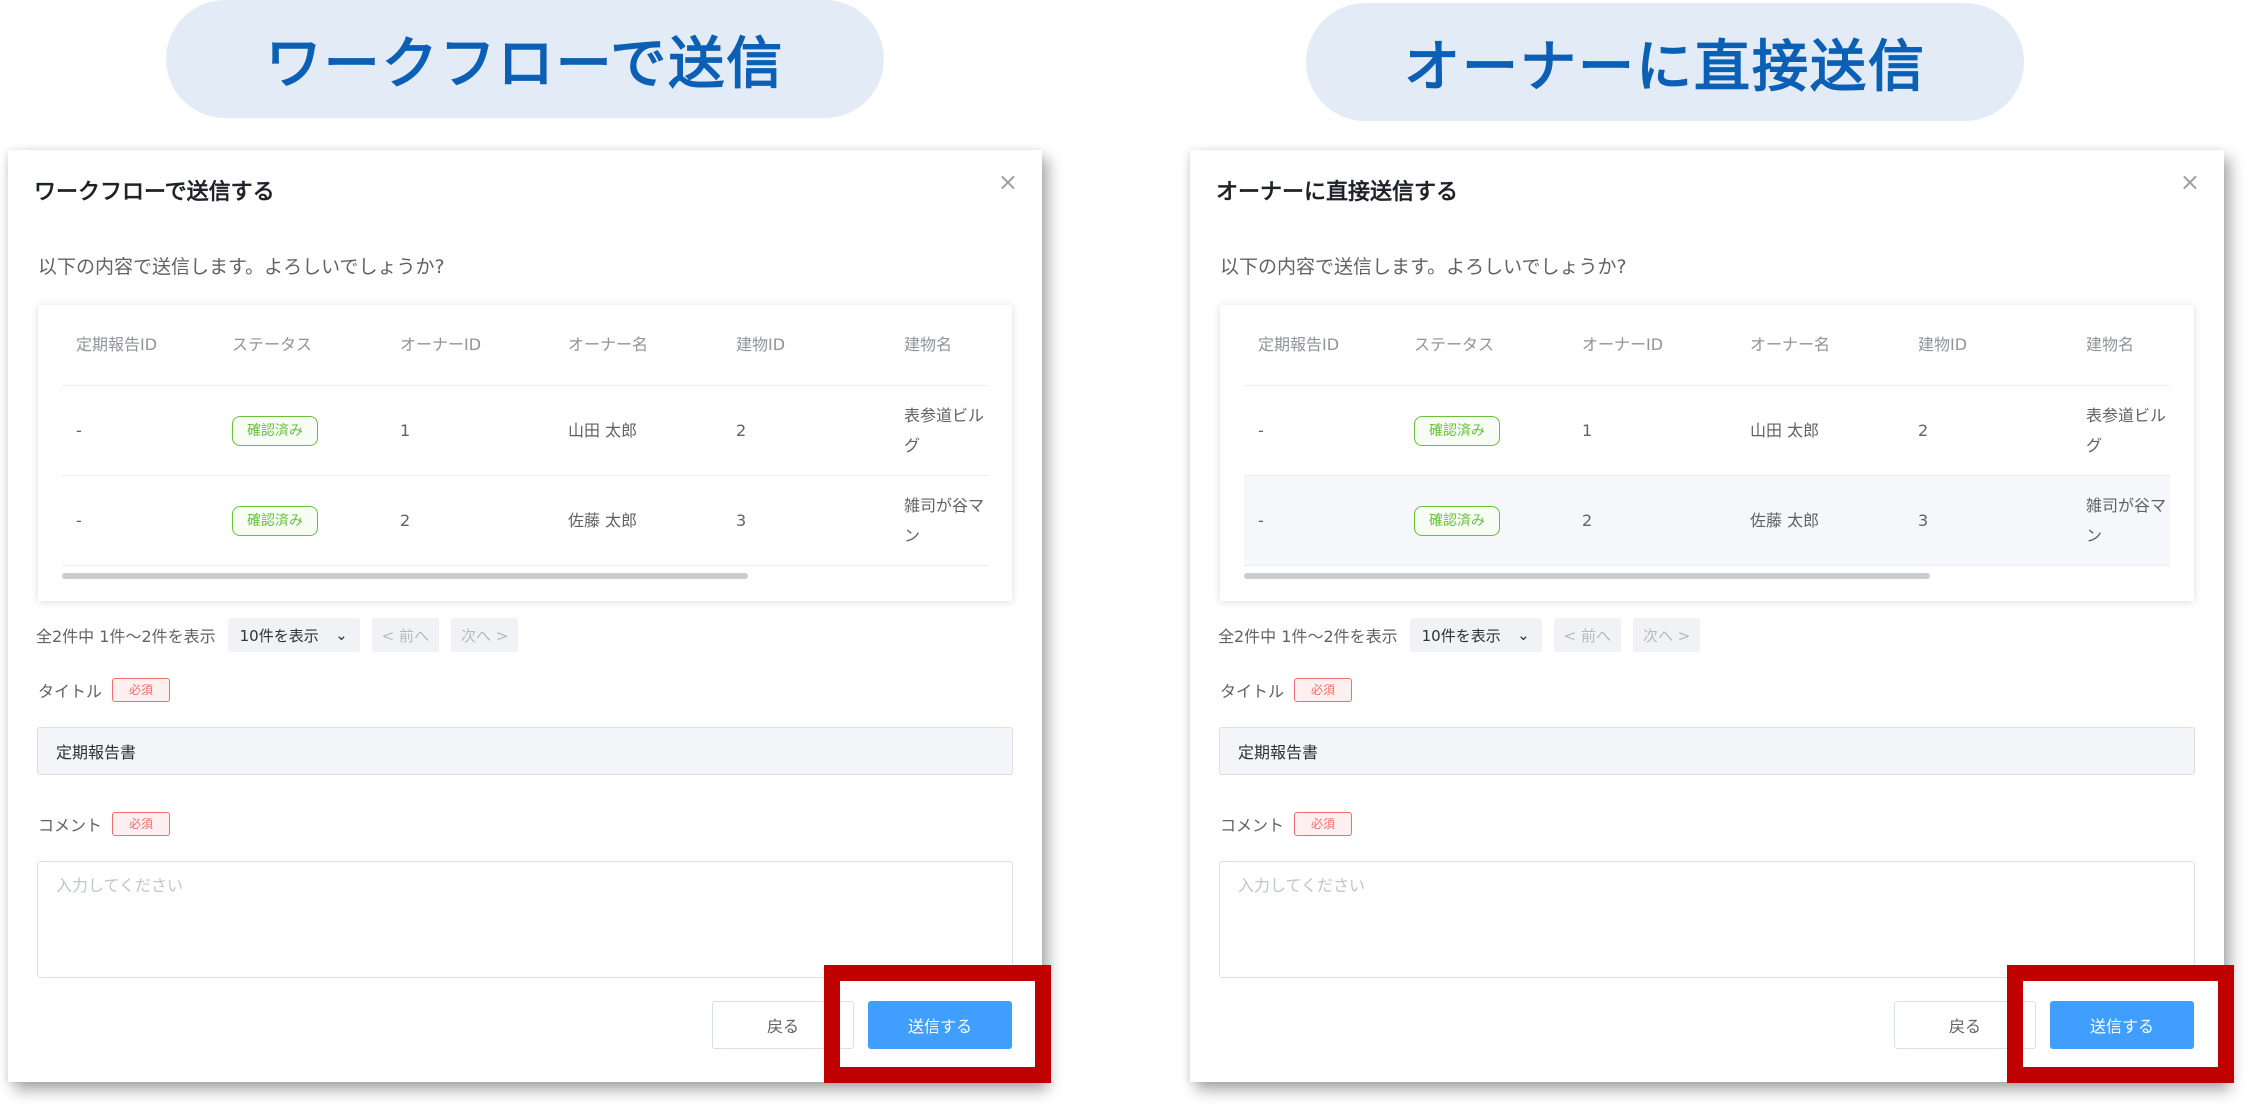  I want to click on dialog-title: オーナーに直接送信する, so click(1337, 192).